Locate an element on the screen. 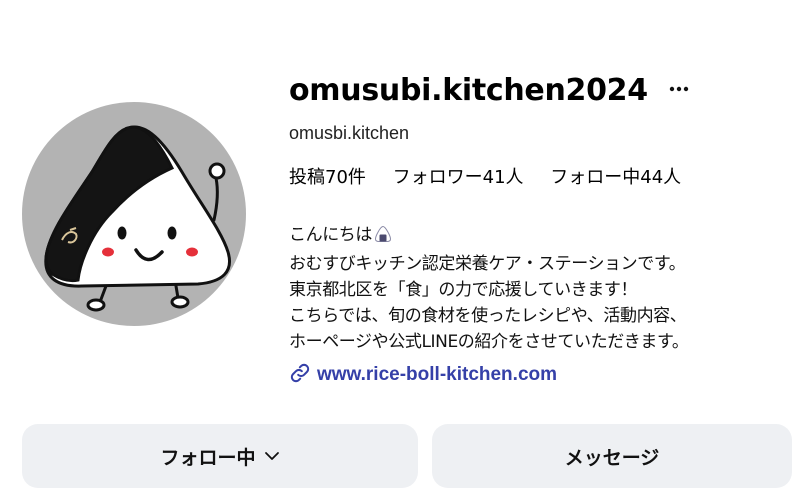 The width and height of the screenshot is (808, 502). followers-count: フォロワー41人 is located at coordinates (458, 178).